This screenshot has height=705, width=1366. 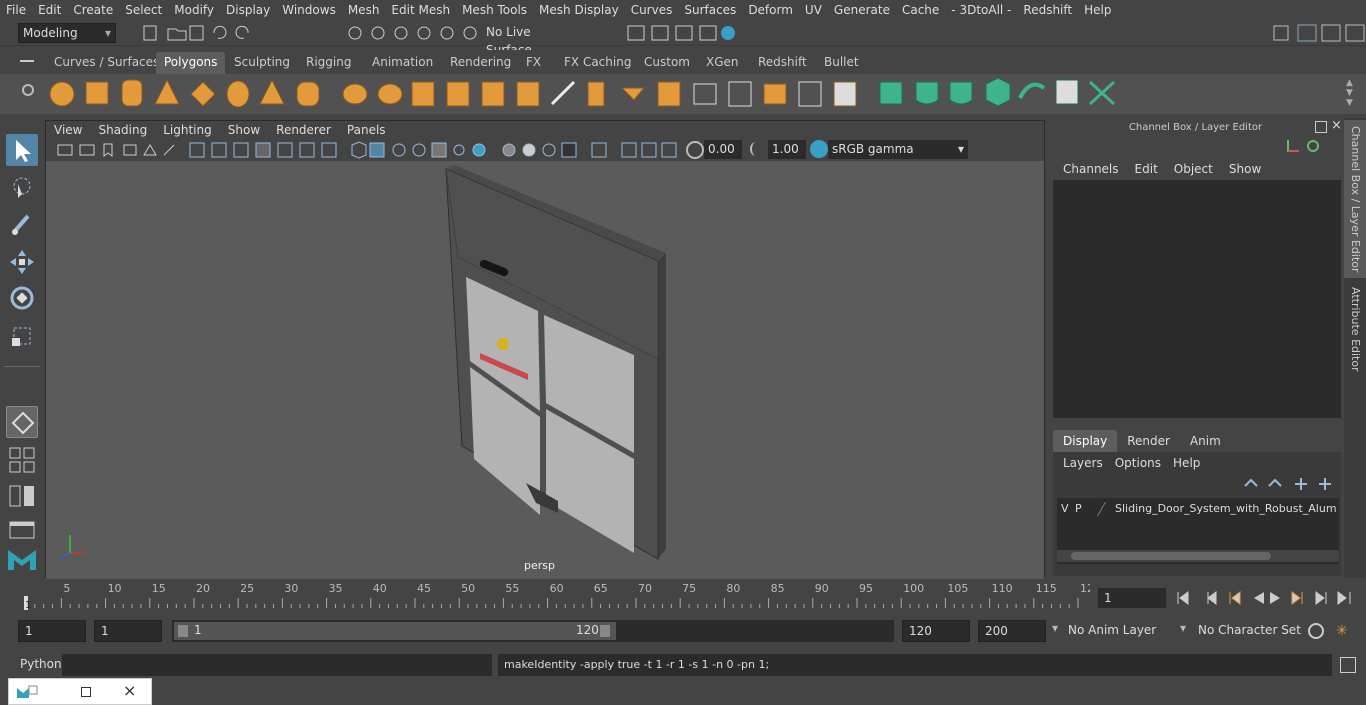 What do you see at coordinates (150, 150) in the screenshot?
I see `grid-icon` at bounding box center [150, 150].